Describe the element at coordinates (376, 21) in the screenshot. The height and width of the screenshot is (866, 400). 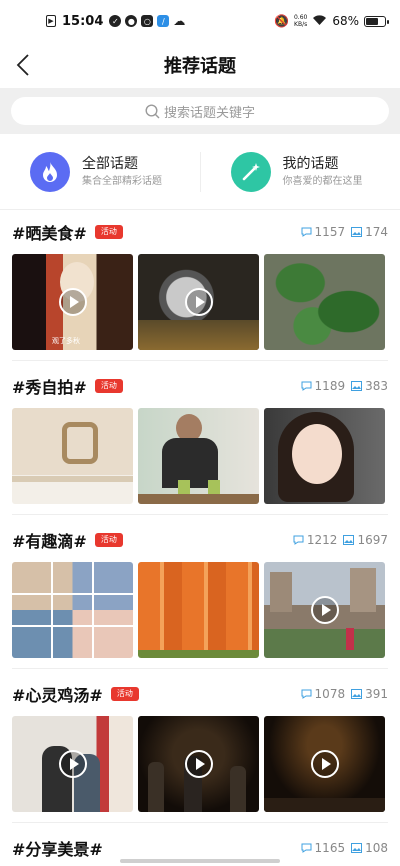
I see `battery-icon` at that location.